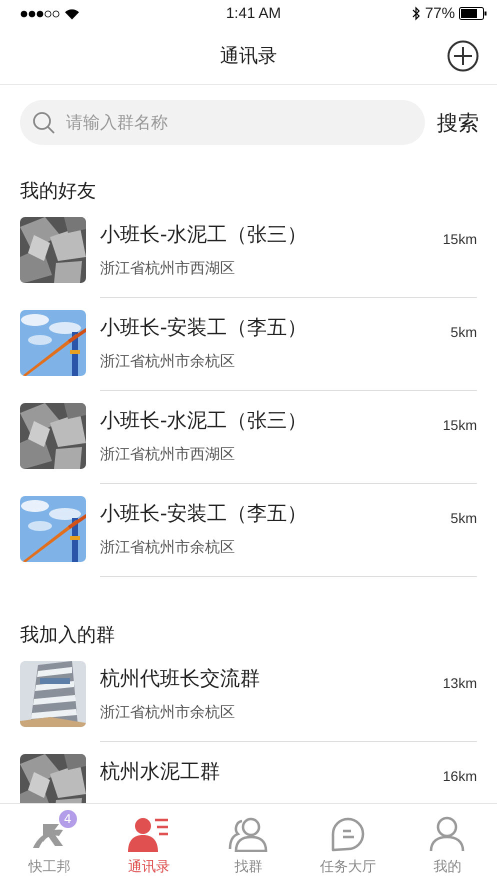 This screenshot has height=883, width=497. What do you see at coordinates (58, 191) in the screenshot?
I see `section-title: 我的好友` at bounding box center [58, 191].